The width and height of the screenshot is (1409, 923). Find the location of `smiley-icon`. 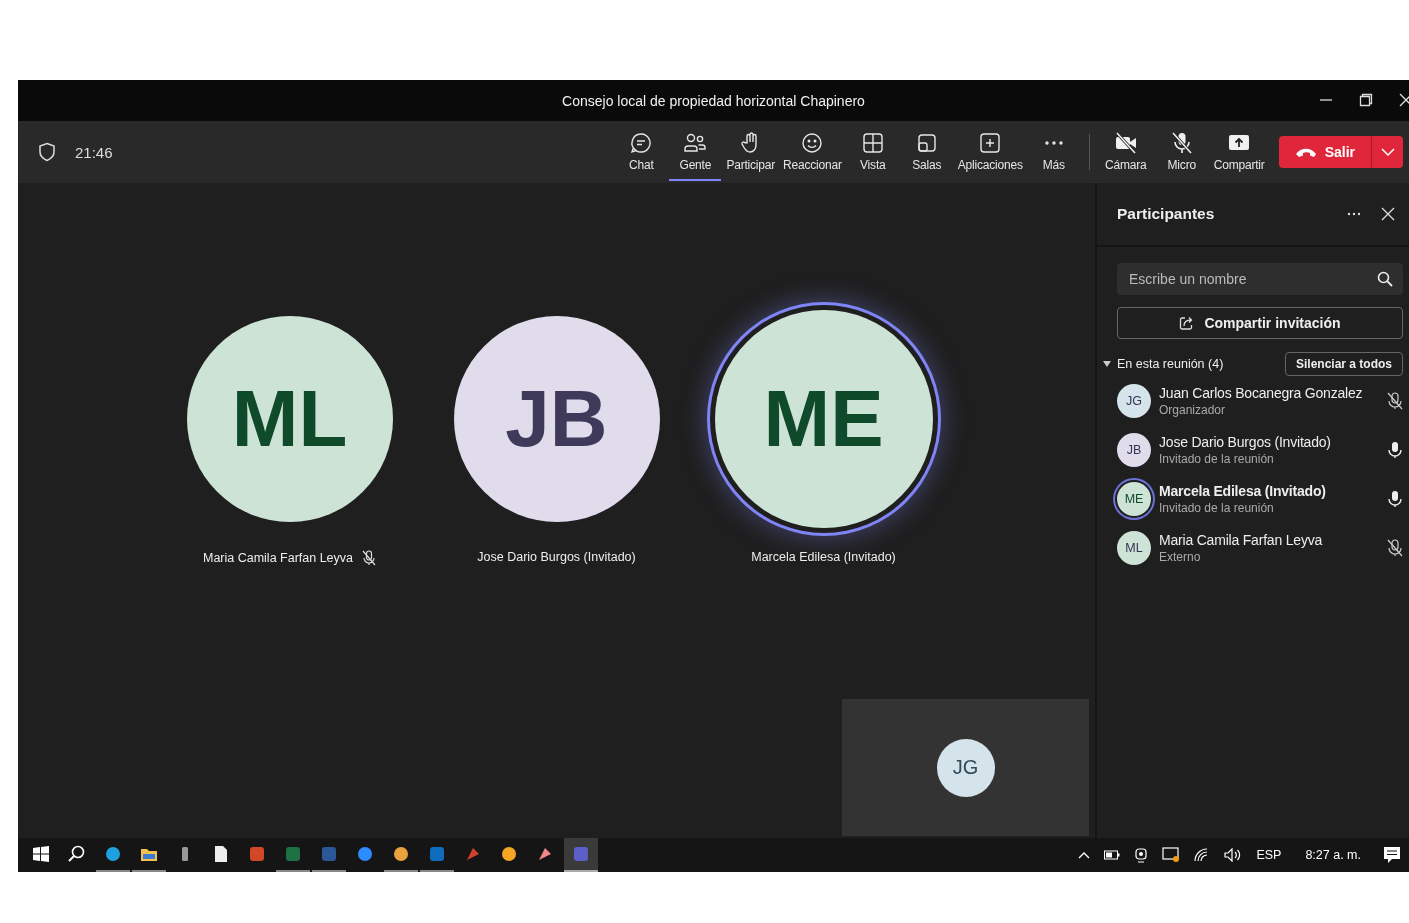

smiley-icon is located at coordinates (812, 143).